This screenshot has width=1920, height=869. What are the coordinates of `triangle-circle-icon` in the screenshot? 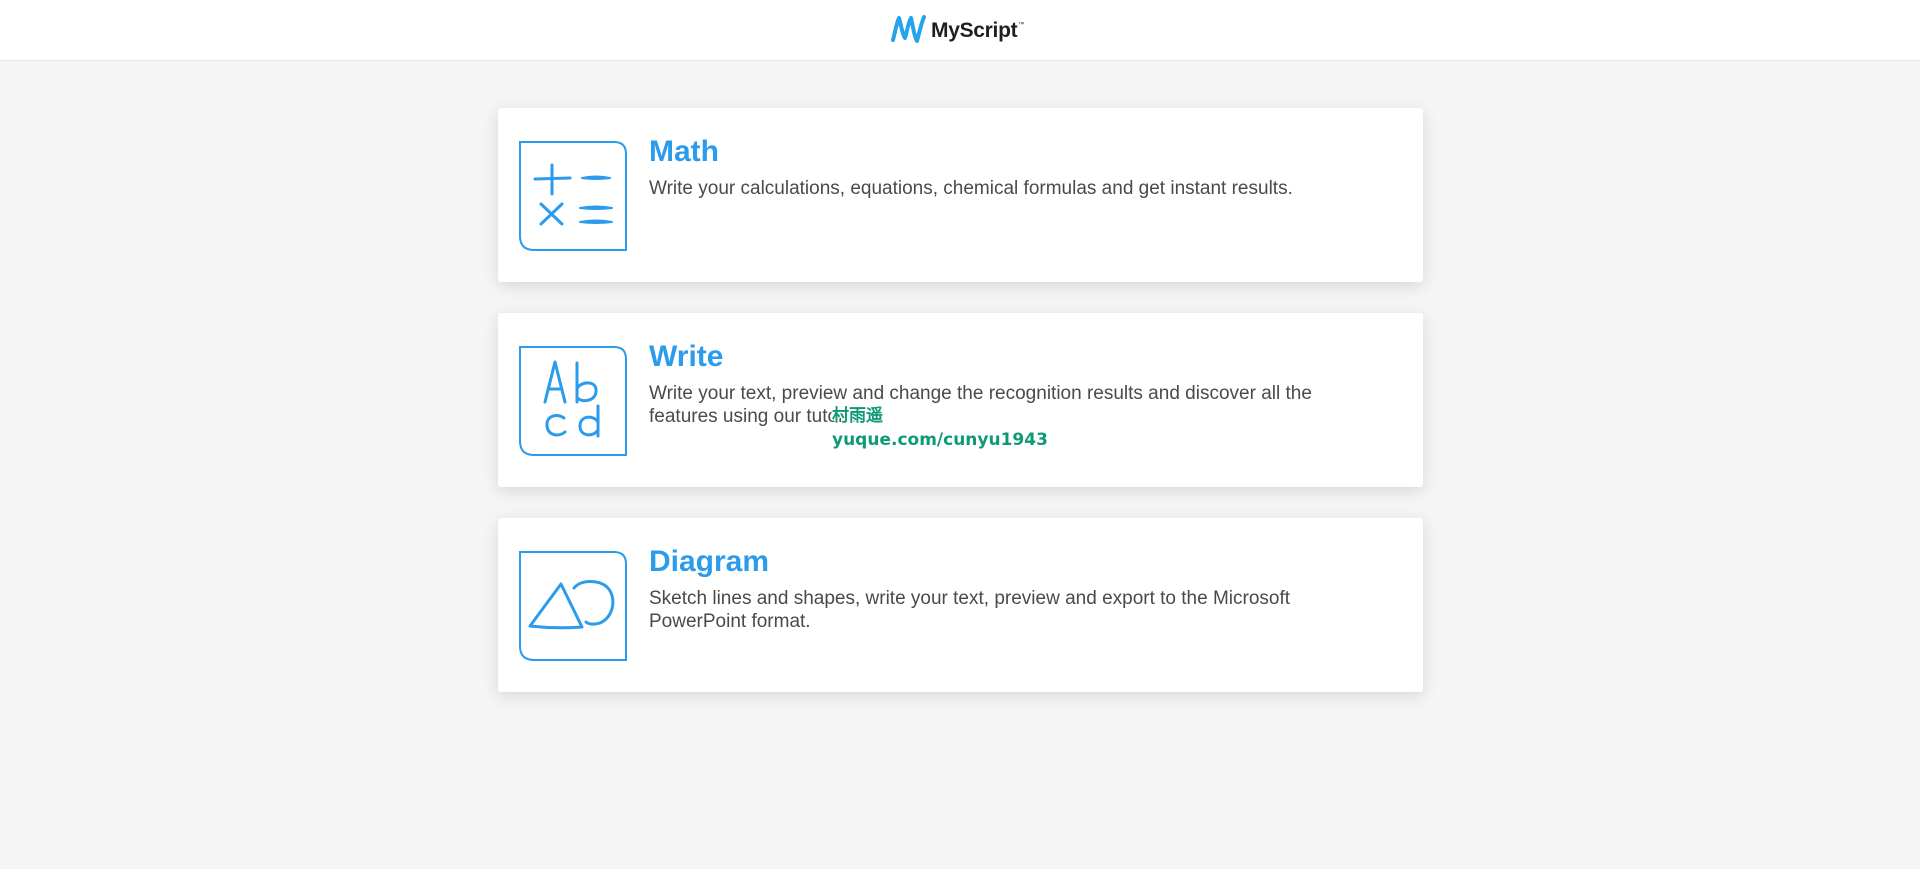 It's located at (573, 606).